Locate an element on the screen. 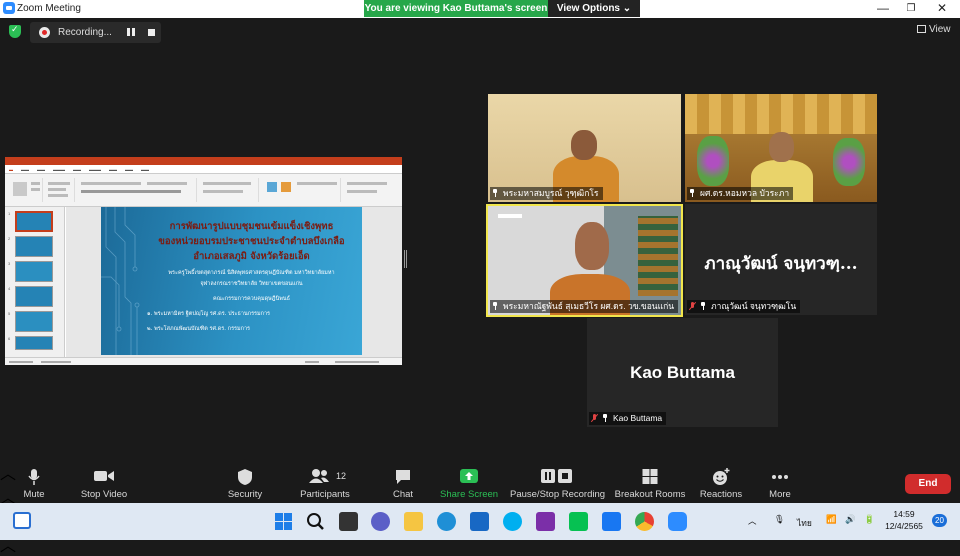 The height and width of the screenshot is (556, 960). slide-author-line: จุฬาลงกรณราชวิทยาลัย วิทยาเขตขอนแก่น is located at coordinates (251, 284).